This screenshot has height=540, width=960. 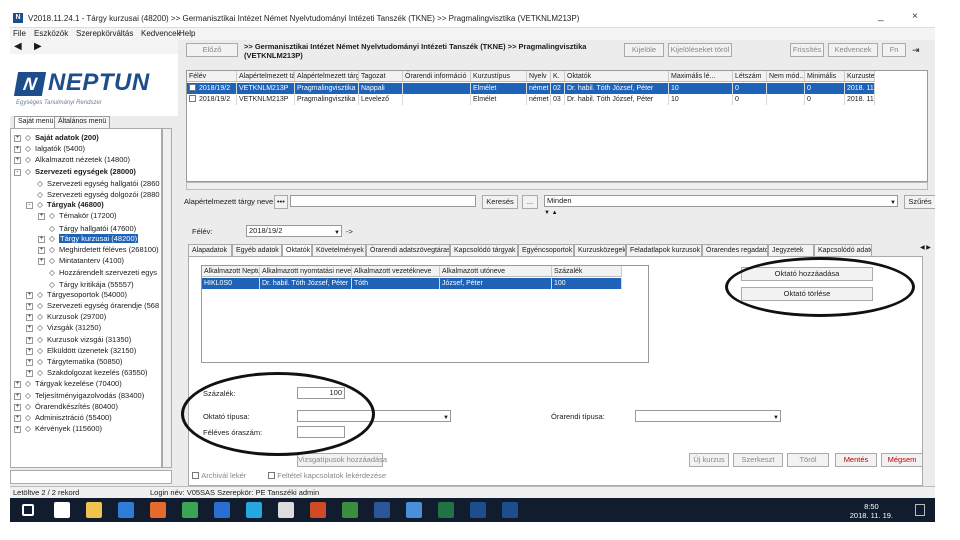 I want to click on exam-types-button: Vizsgatípusok hozzáadása, so click(x=342, y=460).